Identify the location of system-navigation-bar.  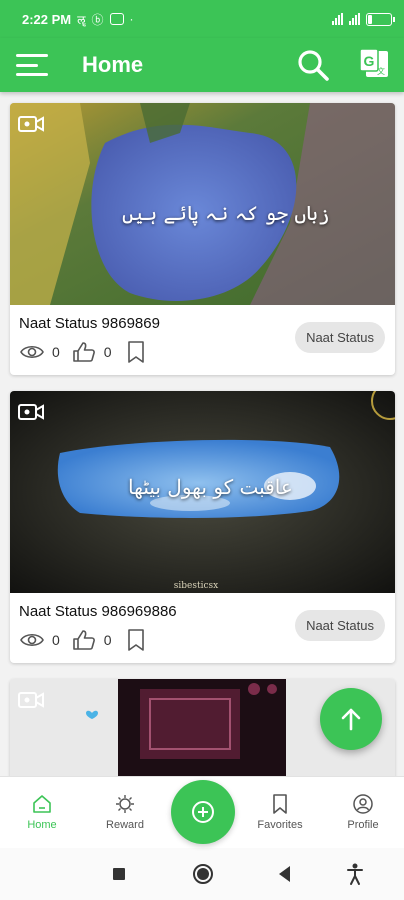
(202, 874).